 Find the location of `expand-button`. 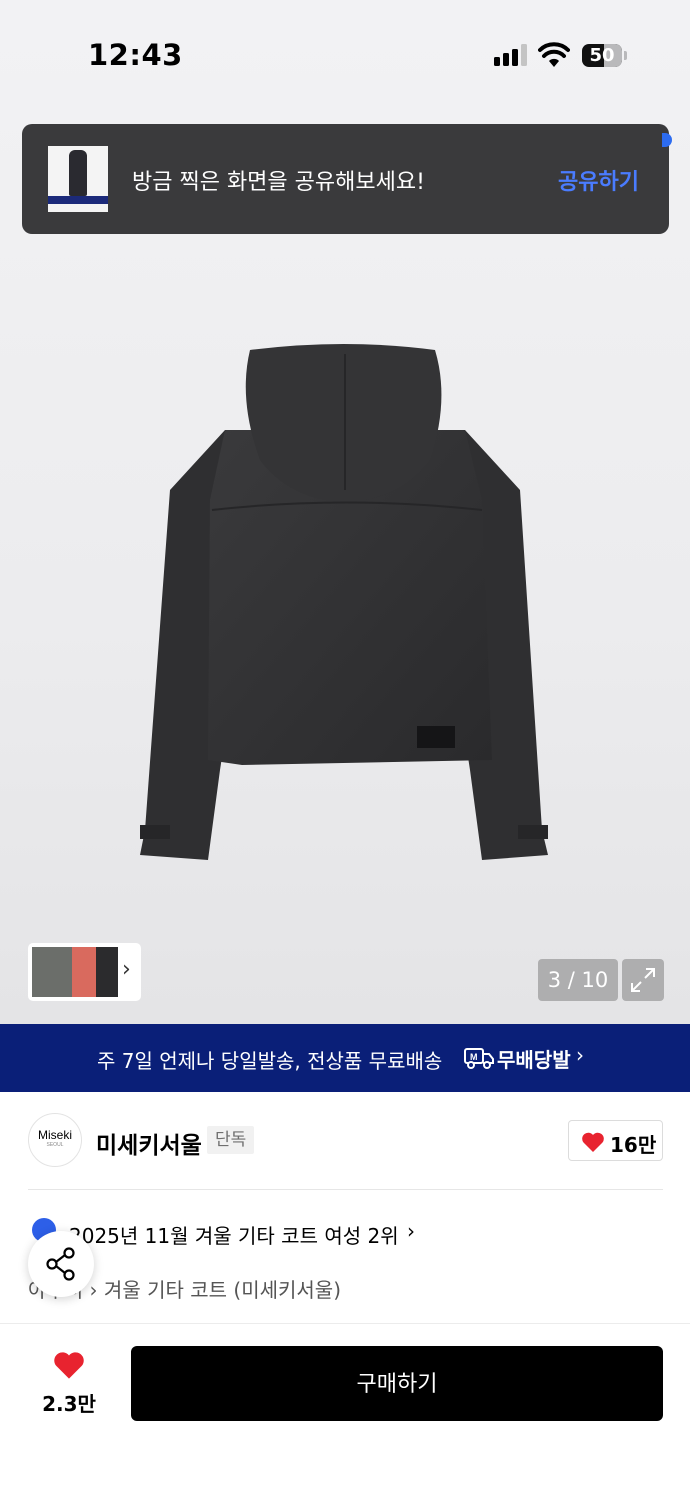

expand-button is located at coordinates (643, 980).